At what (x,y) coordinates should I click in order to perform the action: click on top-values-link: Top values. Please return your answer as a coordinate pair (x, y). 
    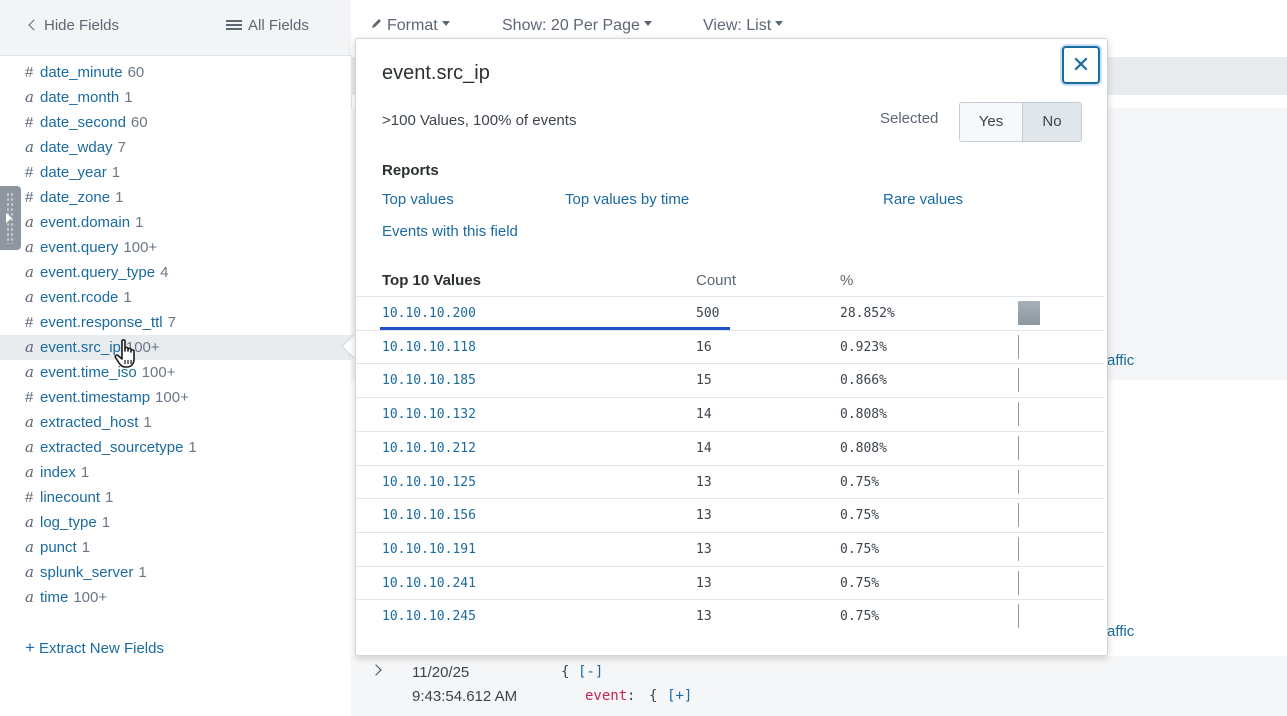
    Looking at the image, I should click on (418, 199).